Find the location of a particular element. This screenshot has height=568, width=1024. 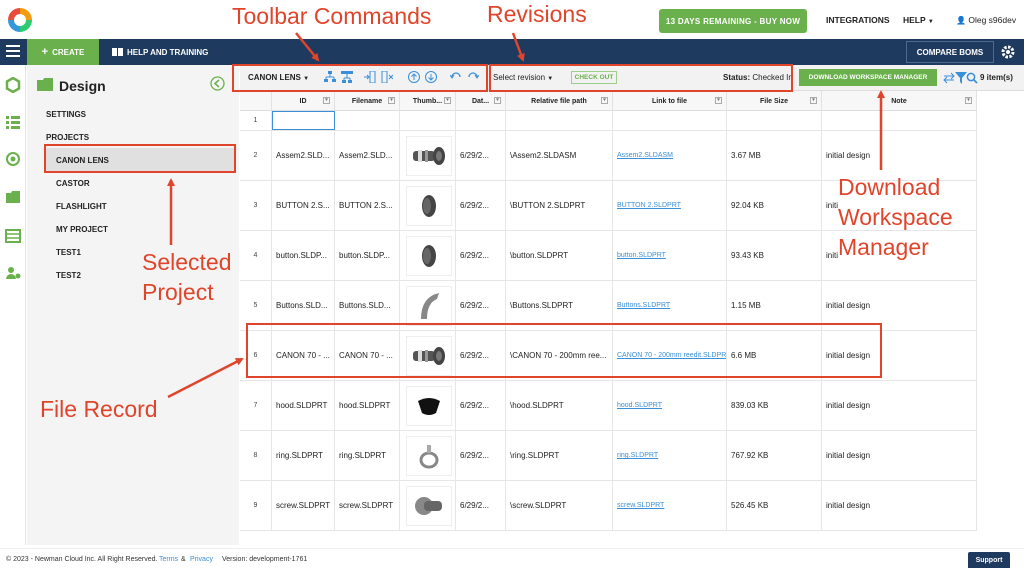

support-button: Support is located at coordinates (989, 560).